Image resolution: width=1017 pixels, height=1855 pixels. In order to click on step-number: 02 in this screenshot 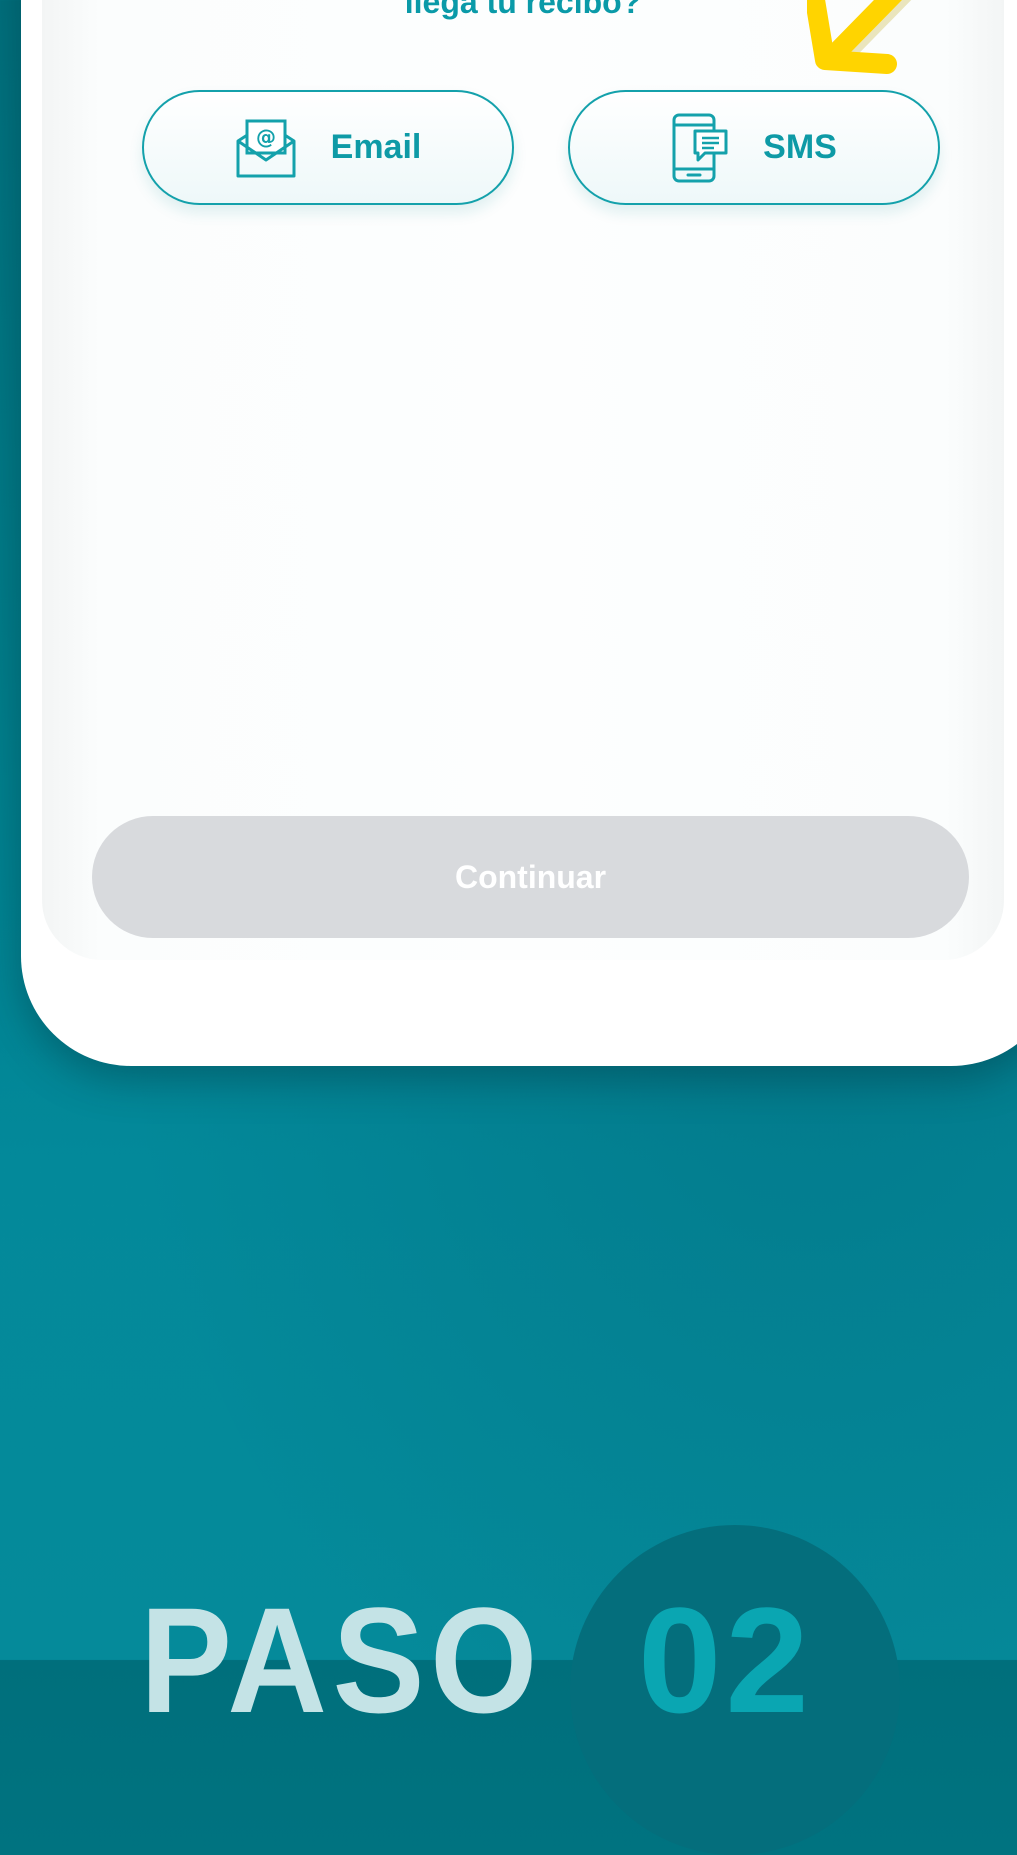, I will do `click(725, 1660)`.